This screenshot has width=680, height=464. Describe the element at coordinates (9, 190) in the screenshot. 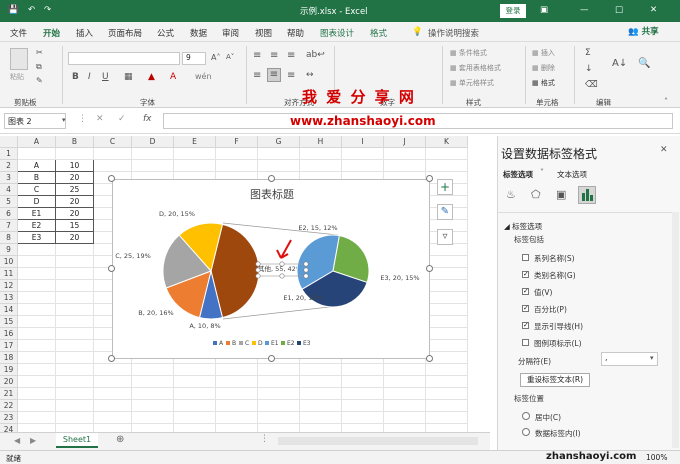

I see `row-header: 4` at that location.